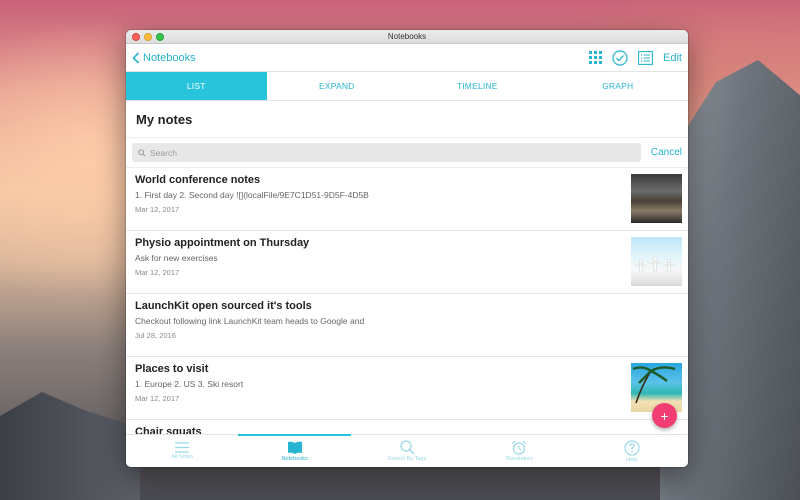  I want to click on back-label: Notebooks, so click(169, 57).